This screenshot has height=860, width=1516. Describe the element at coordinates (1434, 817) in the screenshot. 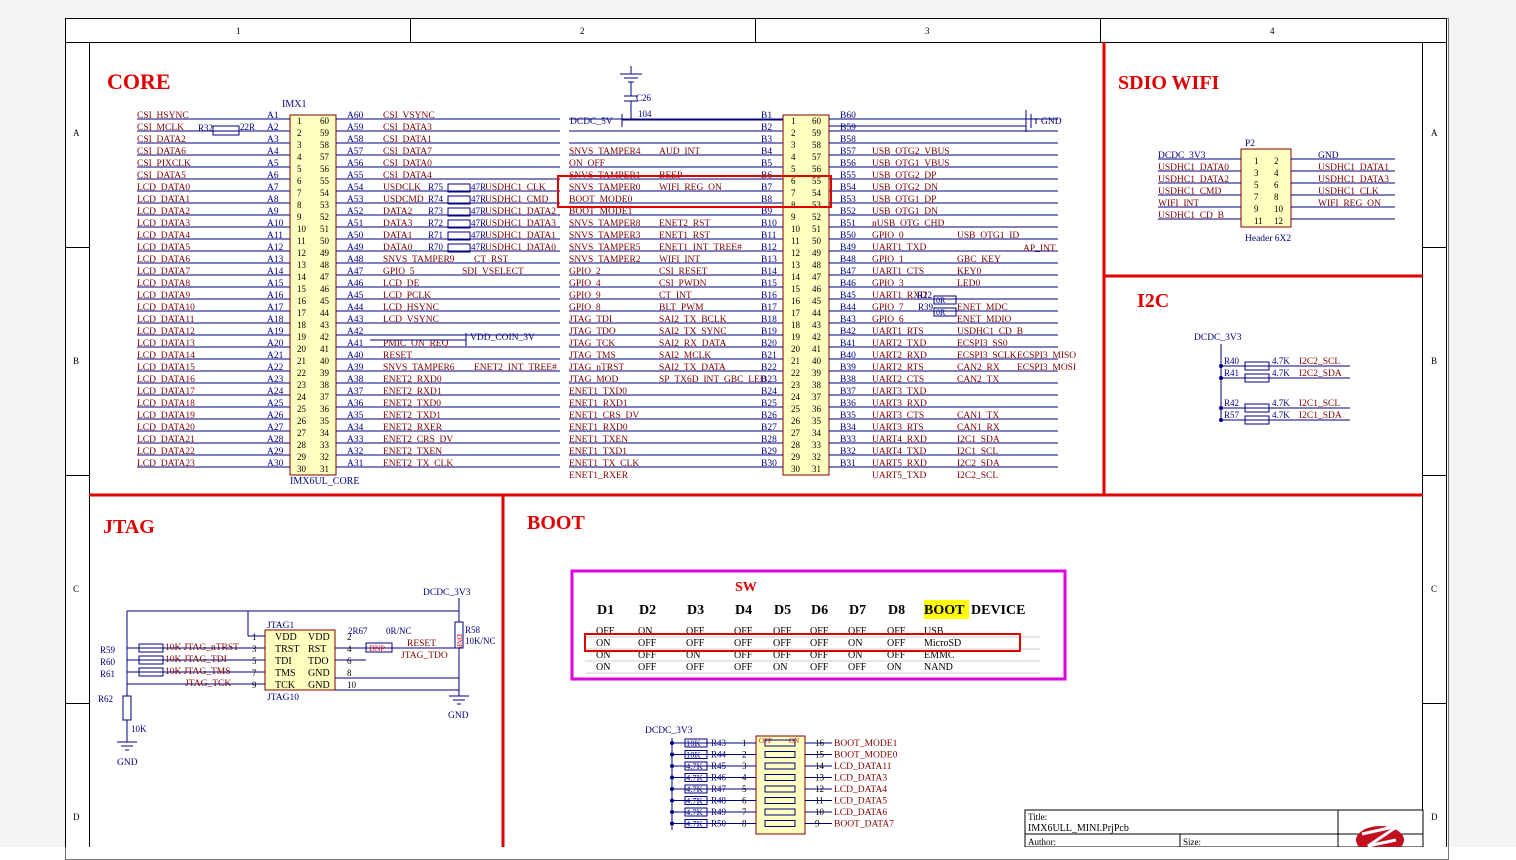

I see `border-row-label-right: D` at that location.